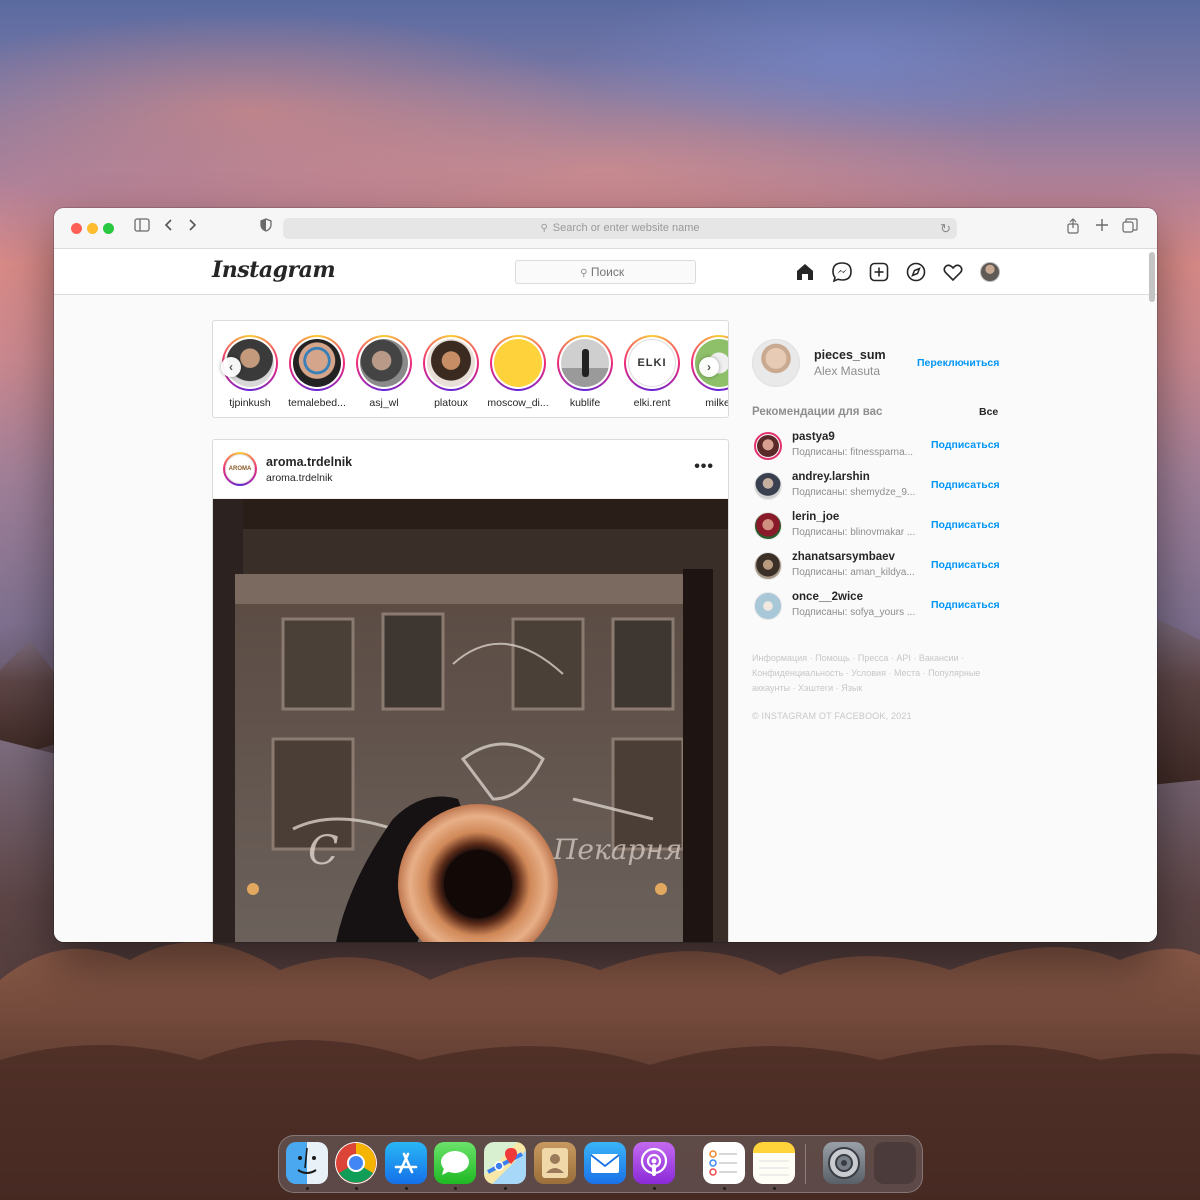 This screenshot has width=1200, height=1200. I want to click on switch-account-button: Переключиться, so click(958, 363).